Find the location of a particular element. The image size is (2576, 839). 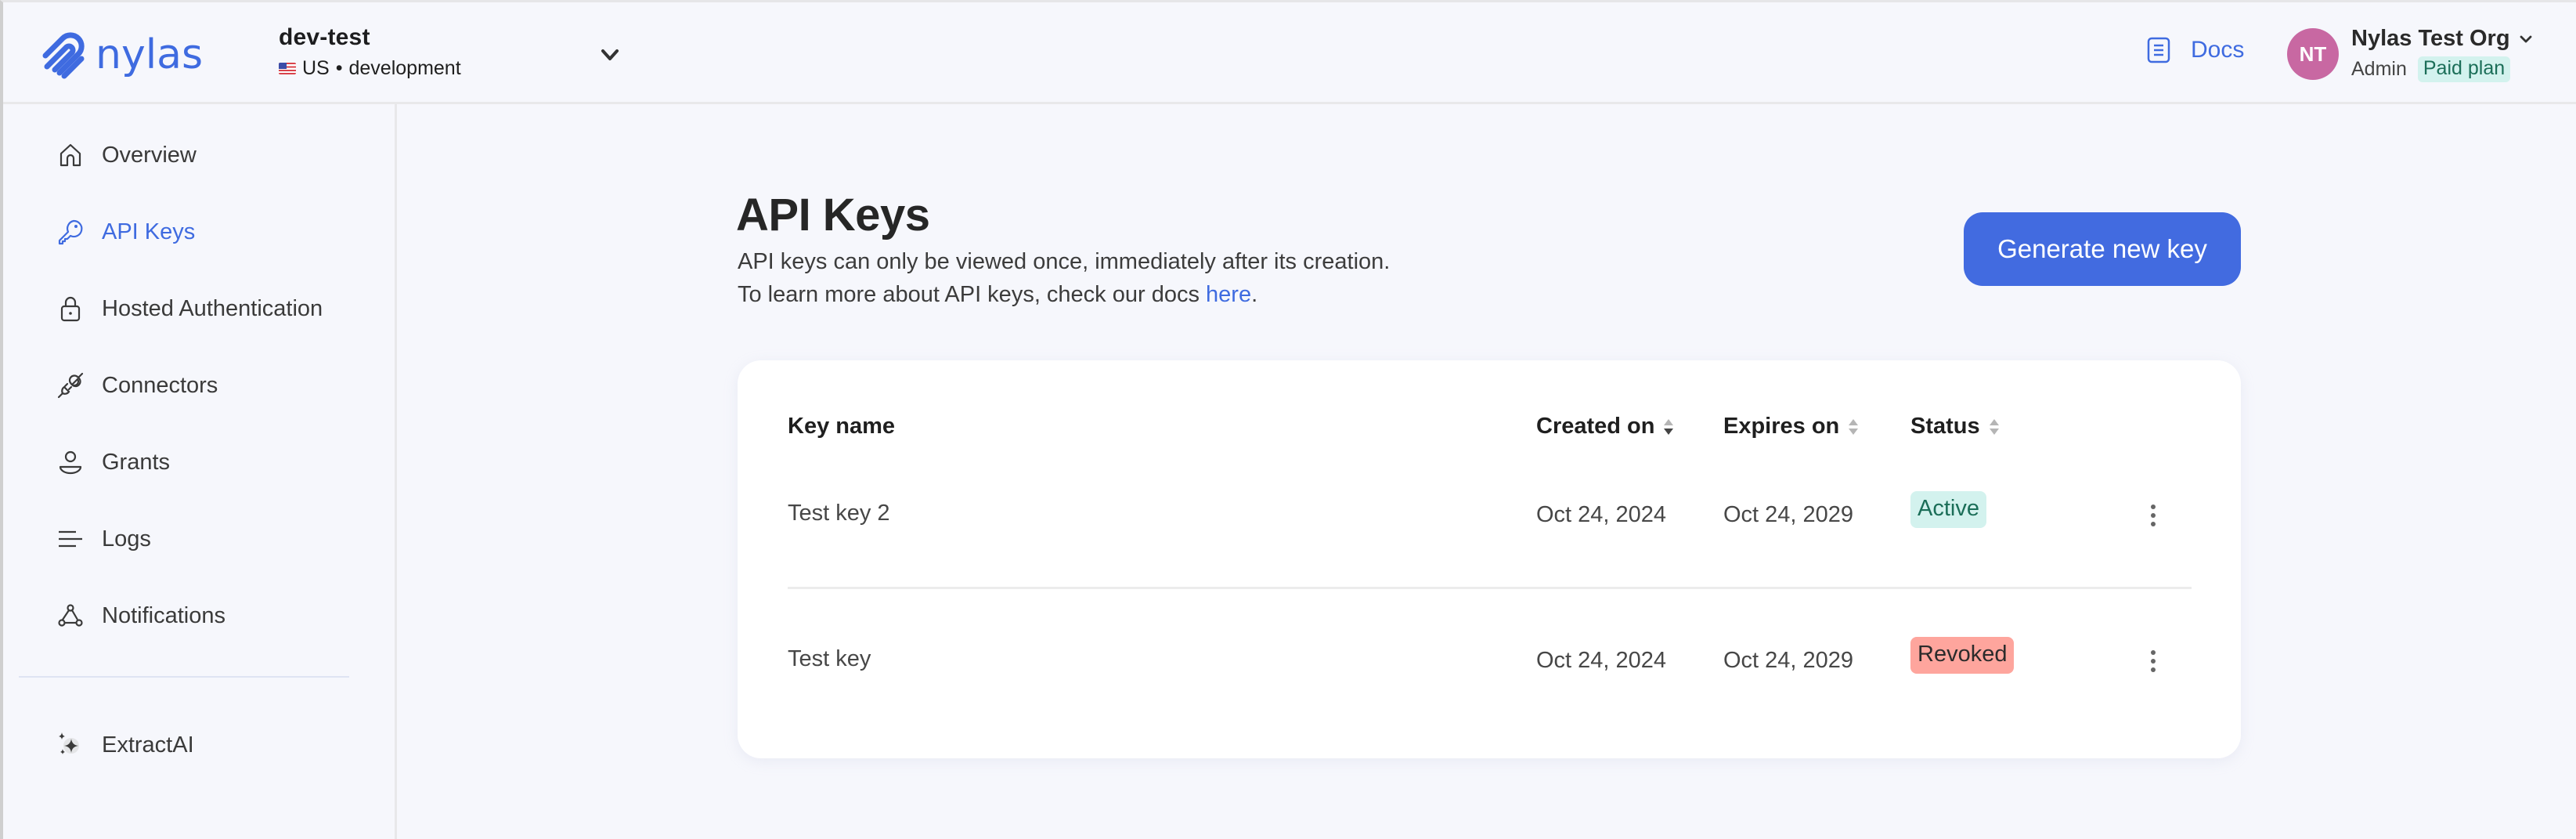

sidebar-item-notifications: Notifications is located at coordinates (140, 615).